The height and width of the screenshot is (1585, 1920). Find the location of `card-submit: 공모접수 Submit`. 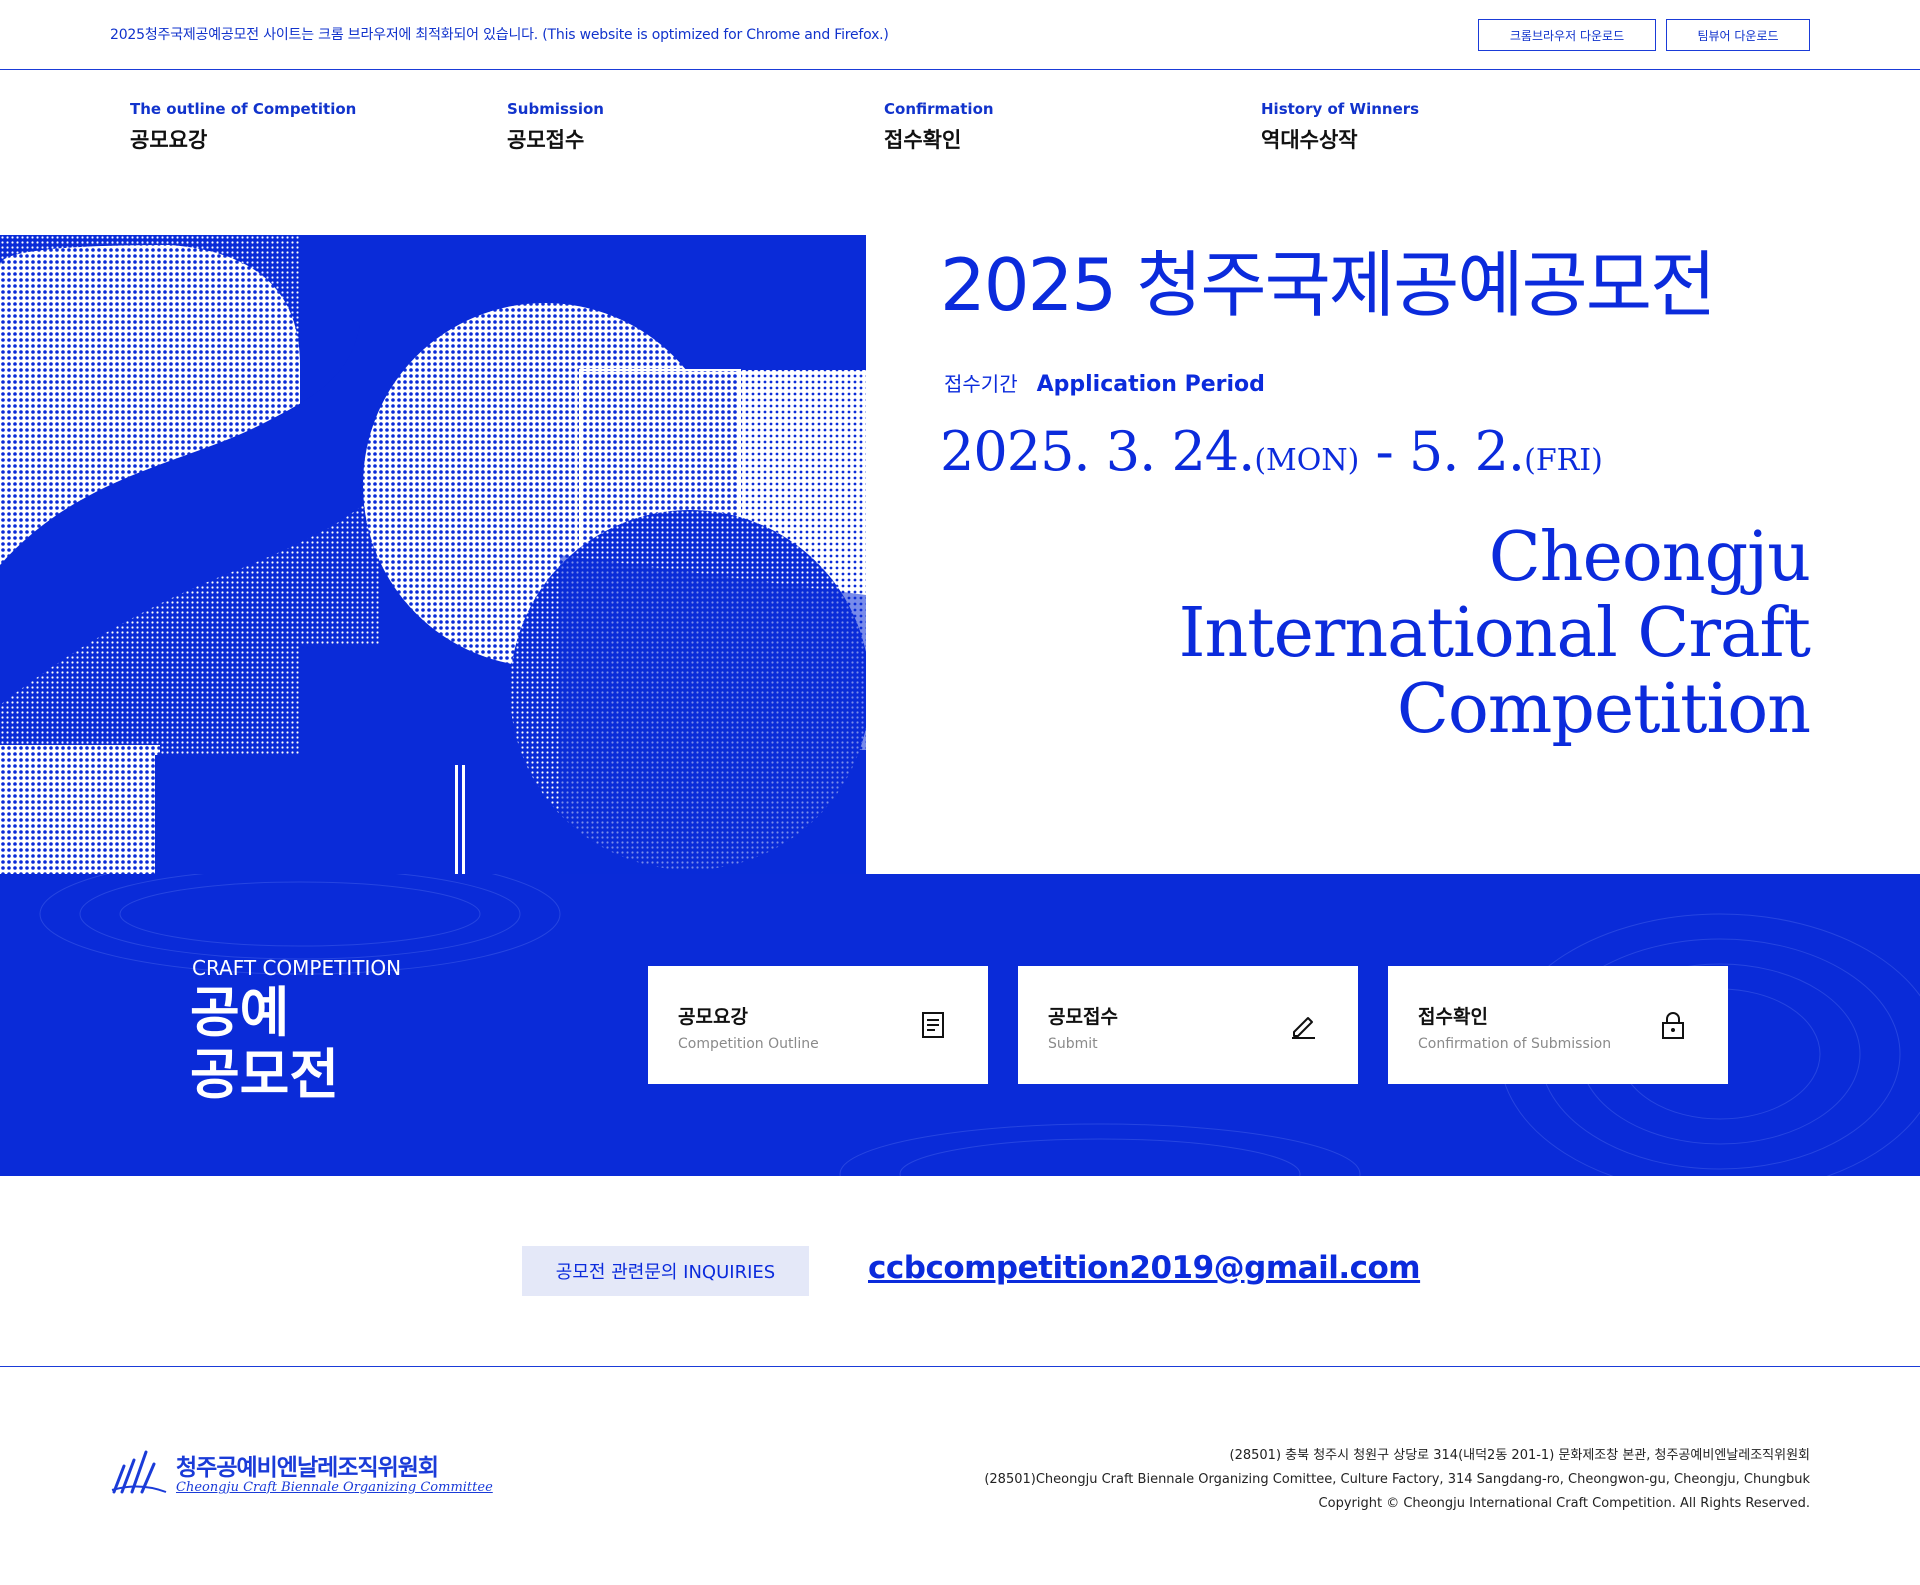

card-submit: 공모접수 Submit is located at coordinates (1188, 1025).